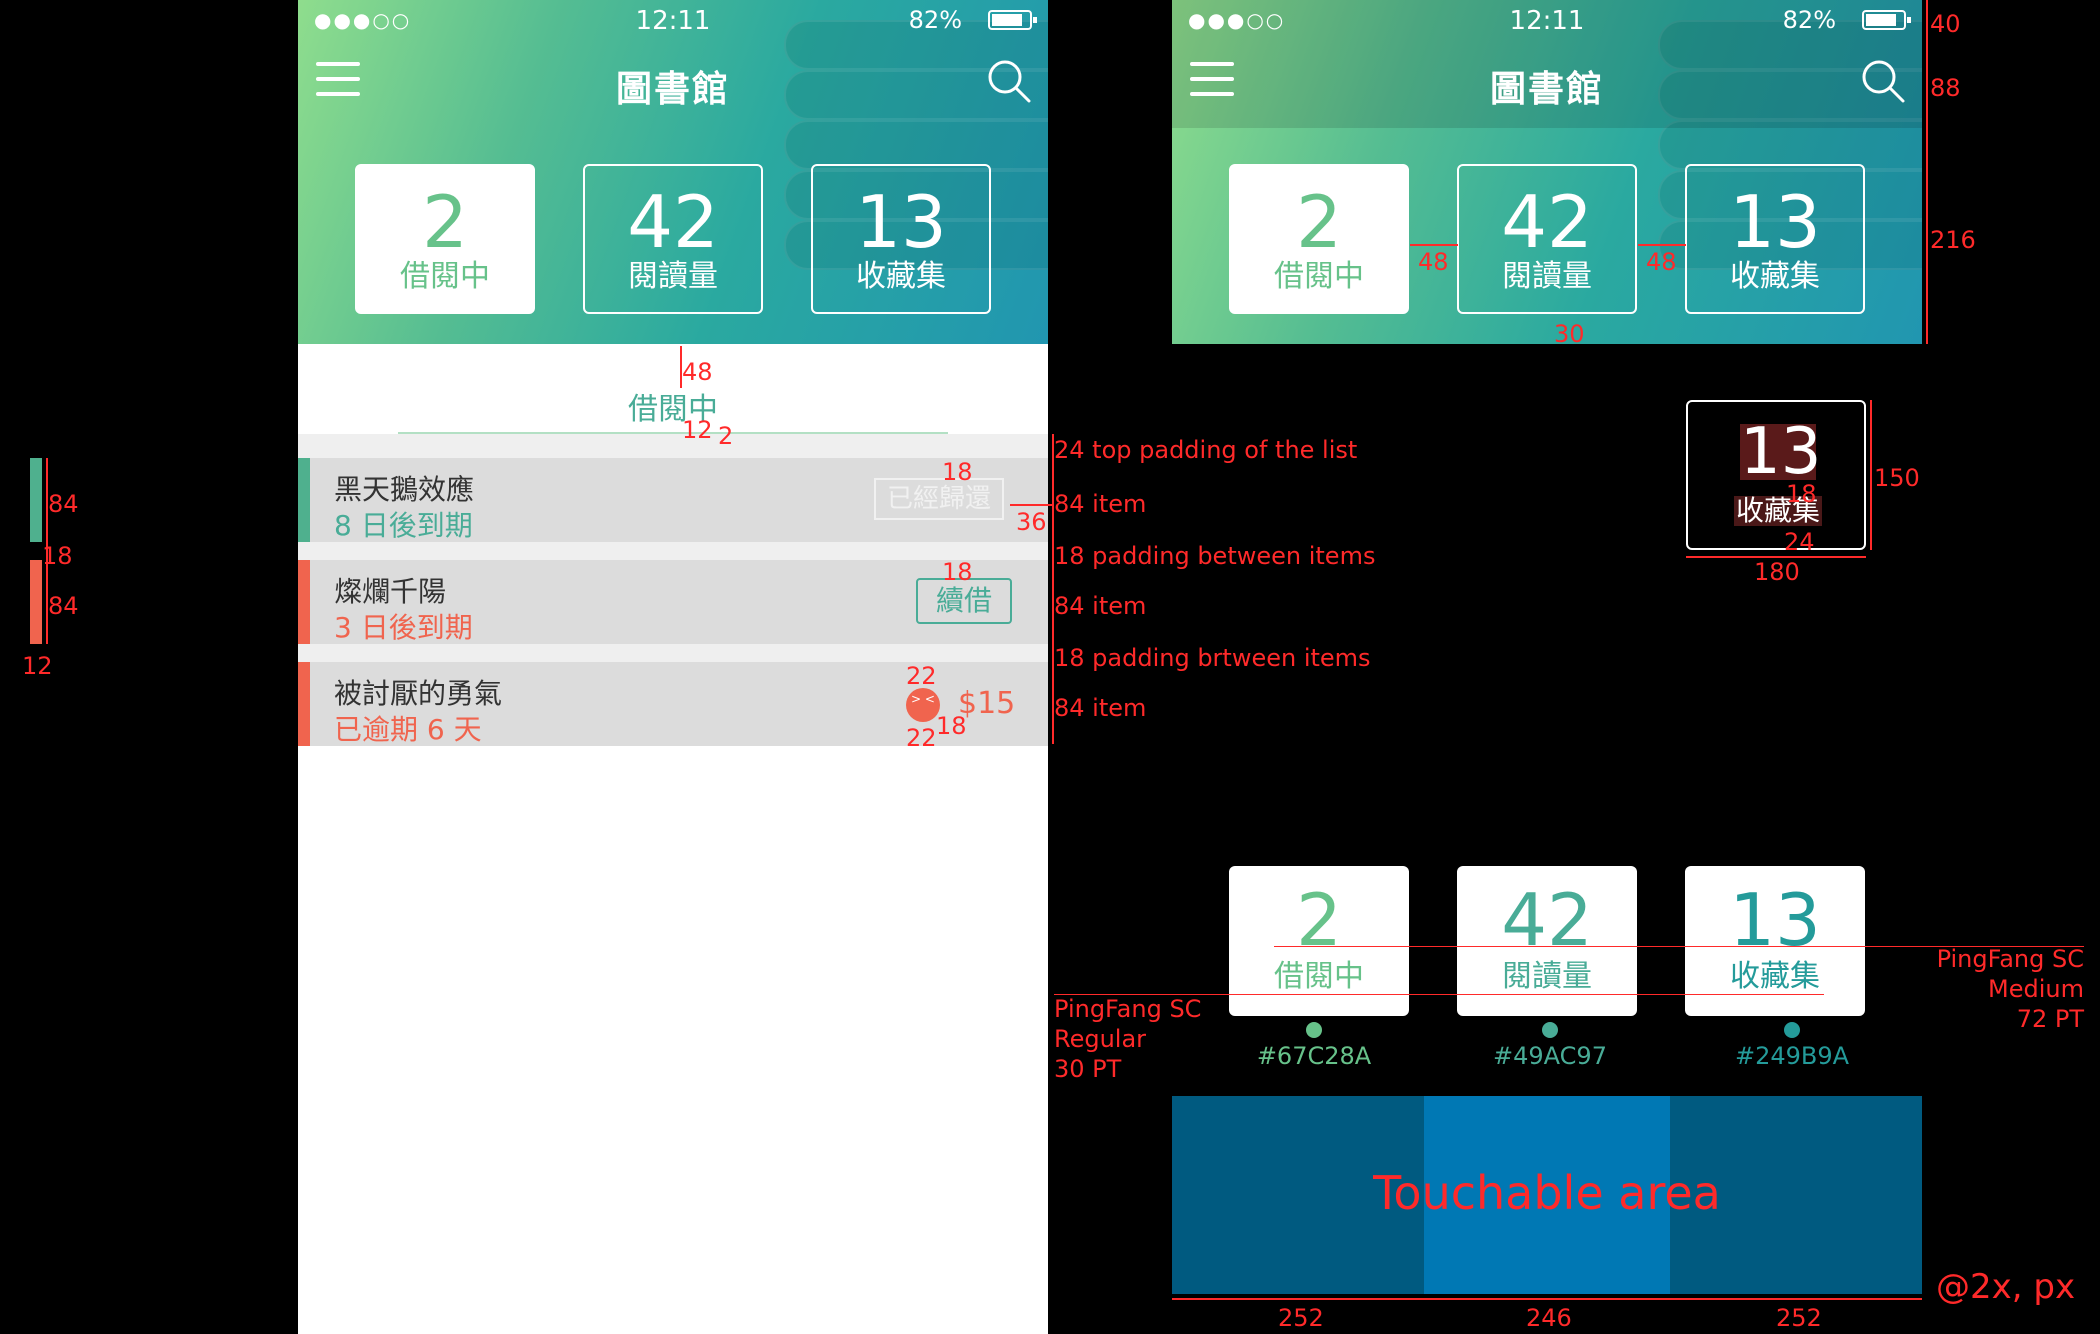 The height and width of the screenshot is (1334, 2100). Describe the element at coordinates (37, 666) in the screenshot. I see `dim-label: 12` at that location.